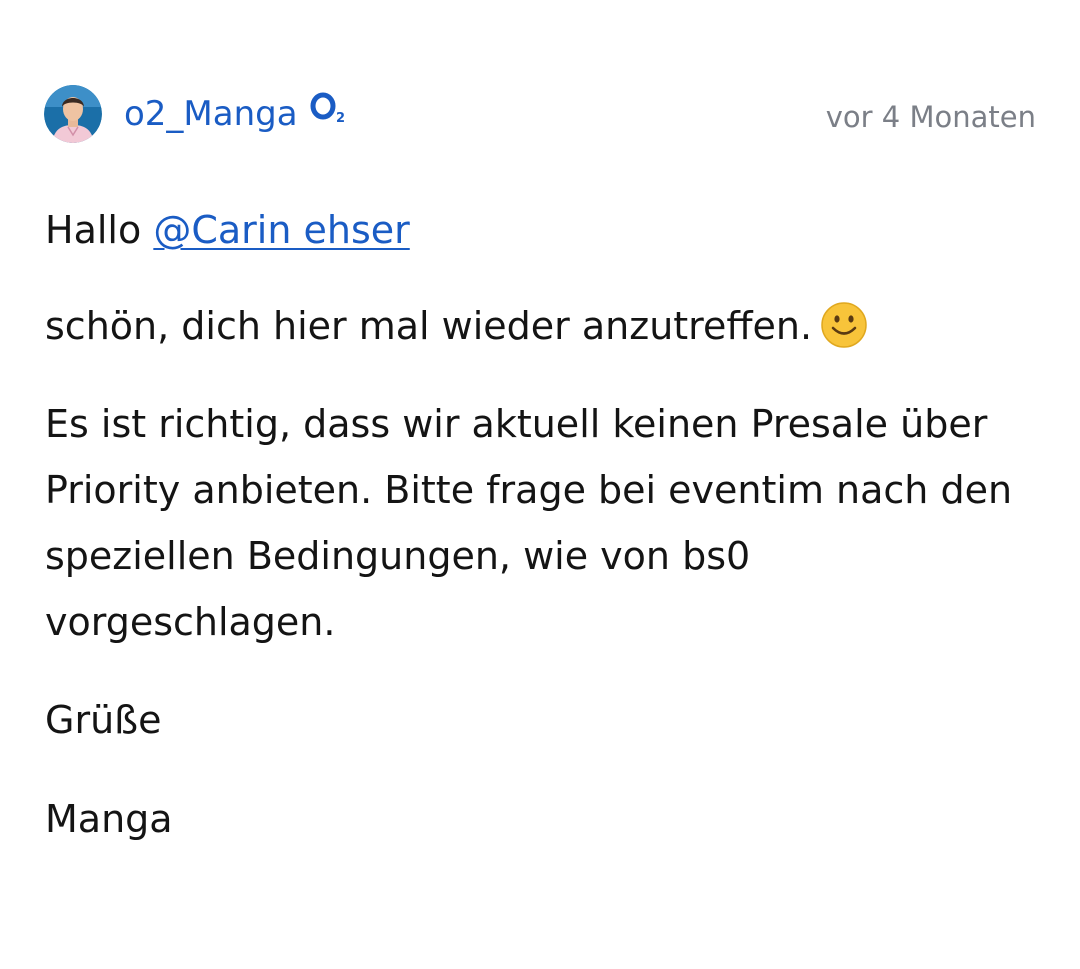 This screenshot has height=969, width=1080. I want to click on signature-paragraph: Manga, so click(109, 819).